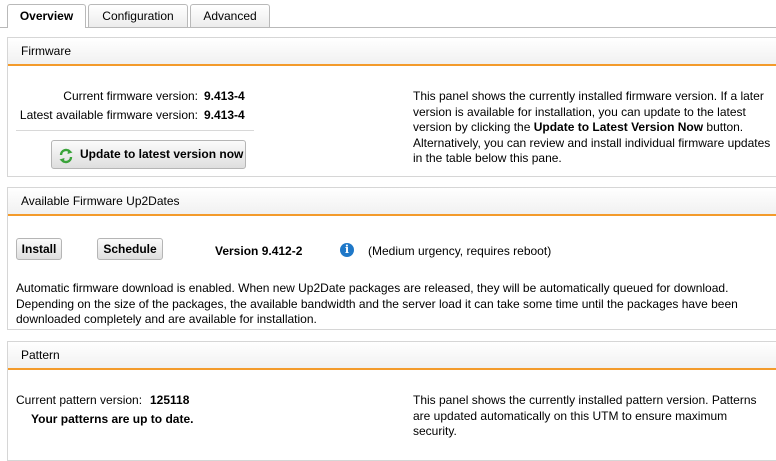  I want to click on tab-bar: Overview Configuration Advanced, so click(388, 14).